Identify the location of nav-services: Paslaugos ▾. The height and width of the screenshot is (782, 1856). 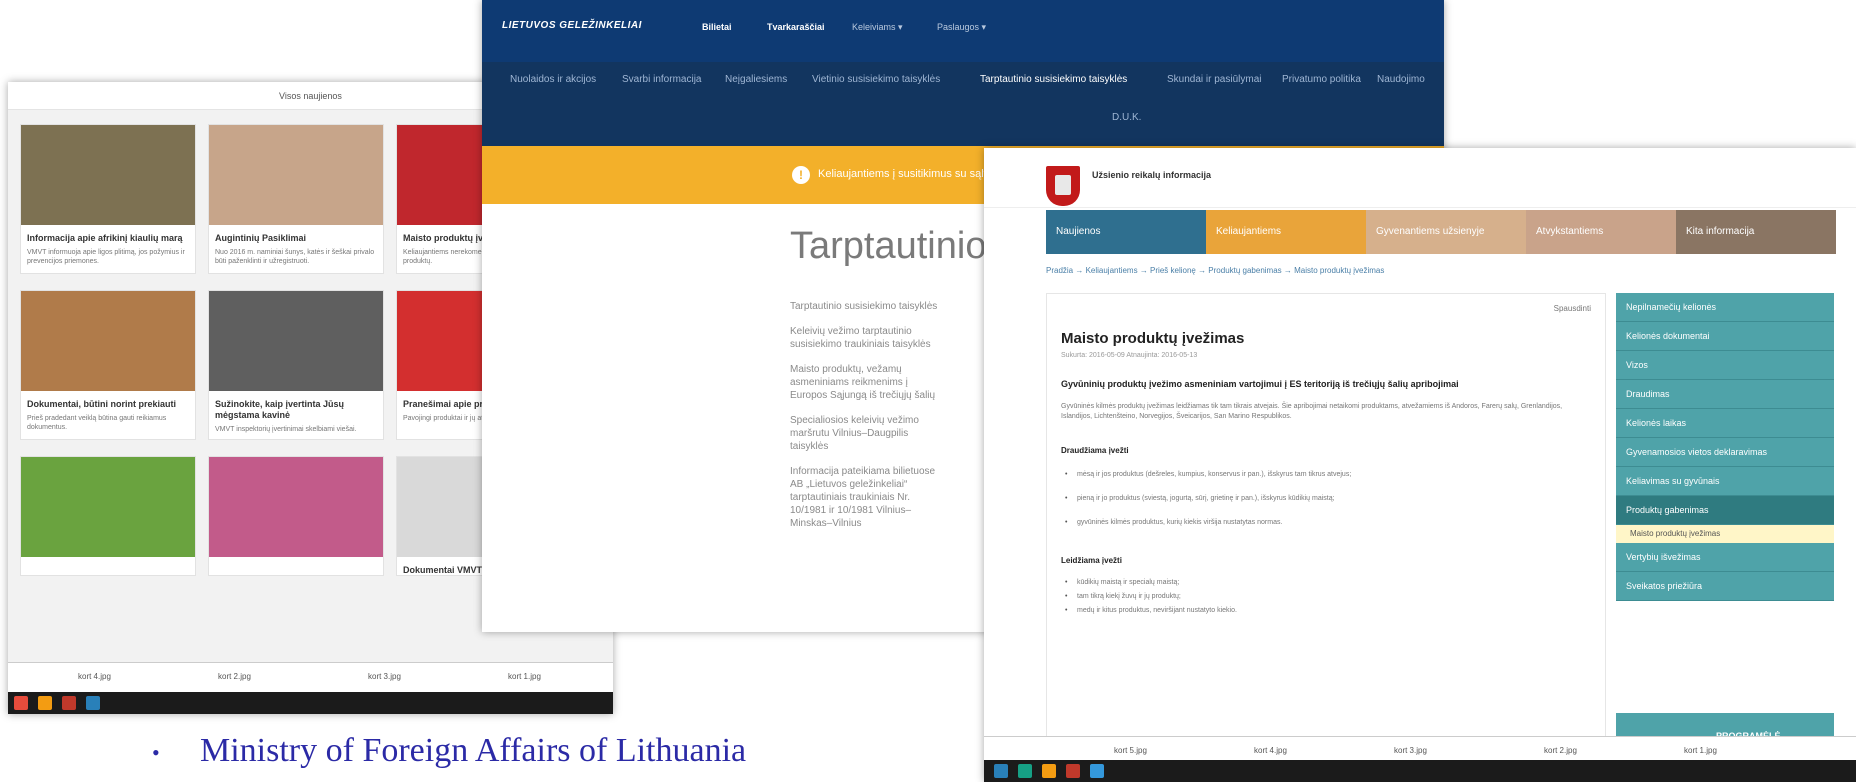
(961, 27).